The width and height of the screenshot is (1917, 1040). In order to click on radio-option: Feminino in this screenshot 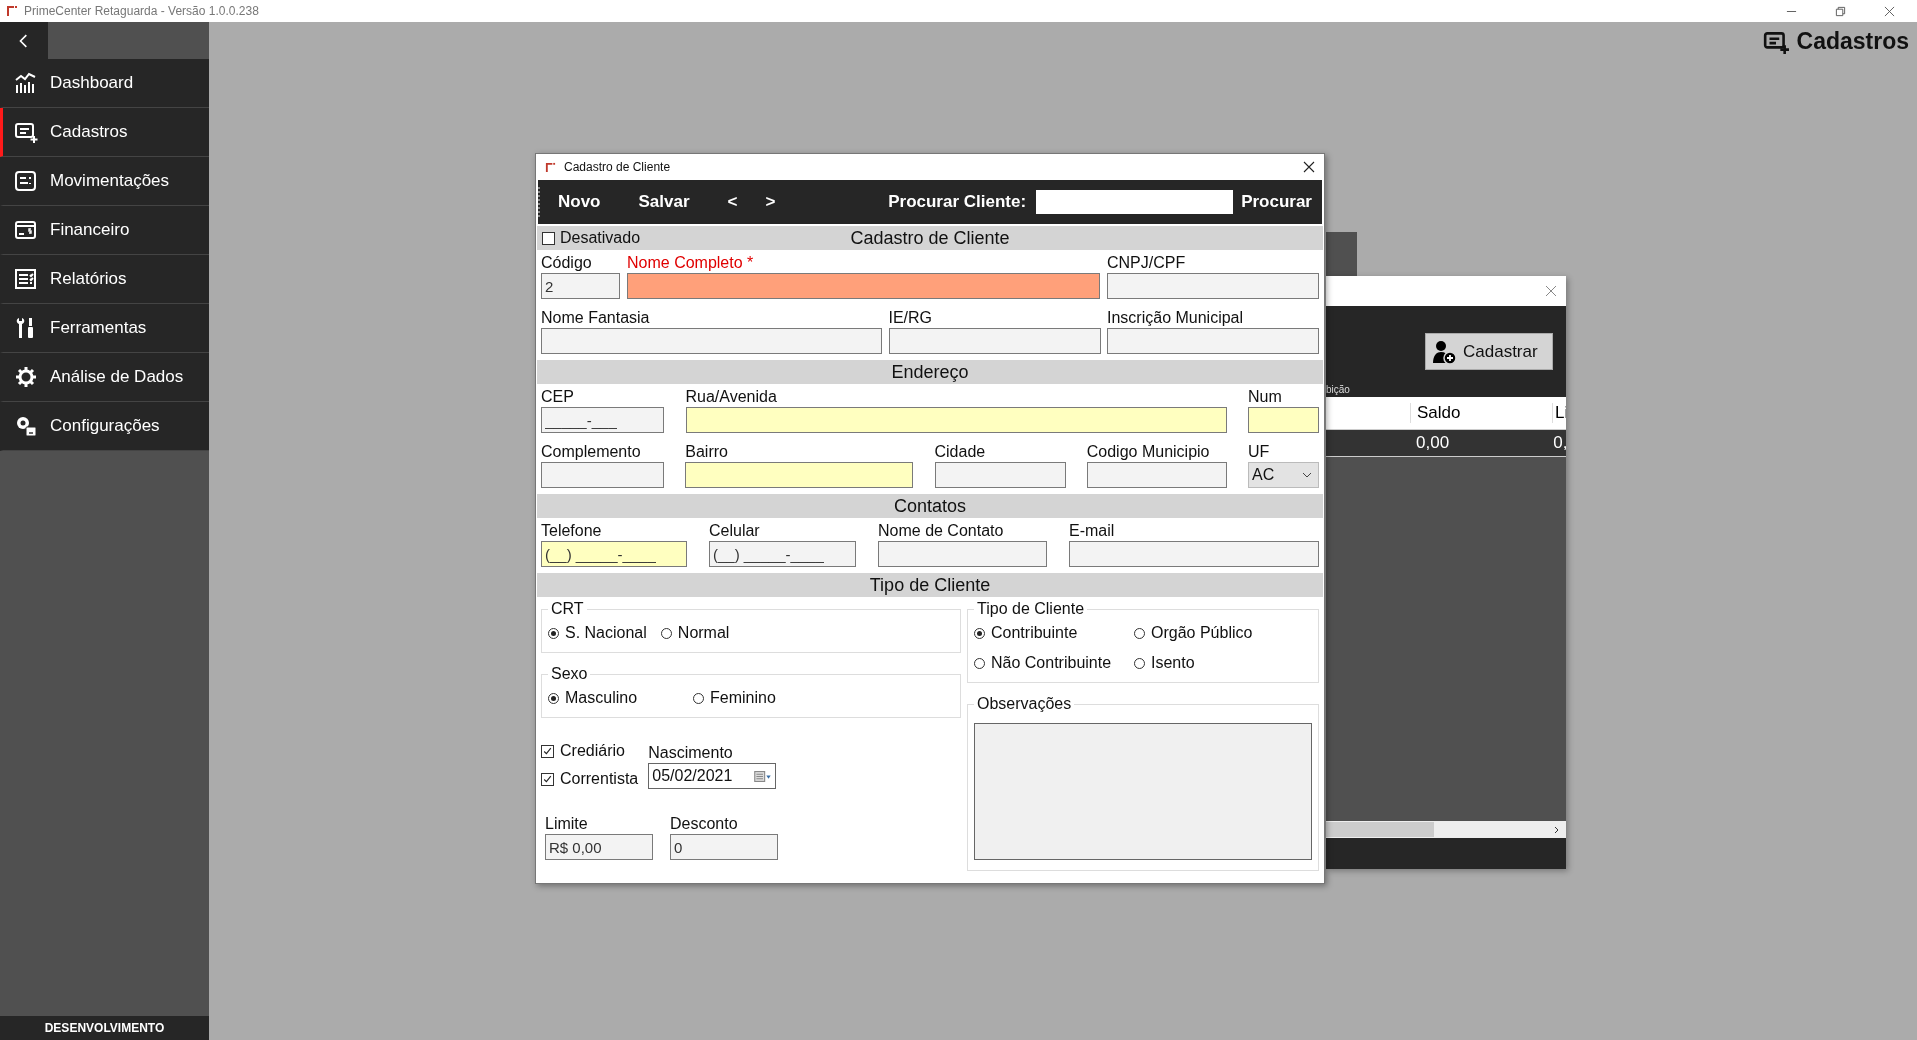, I will do `click(734, 698)`.